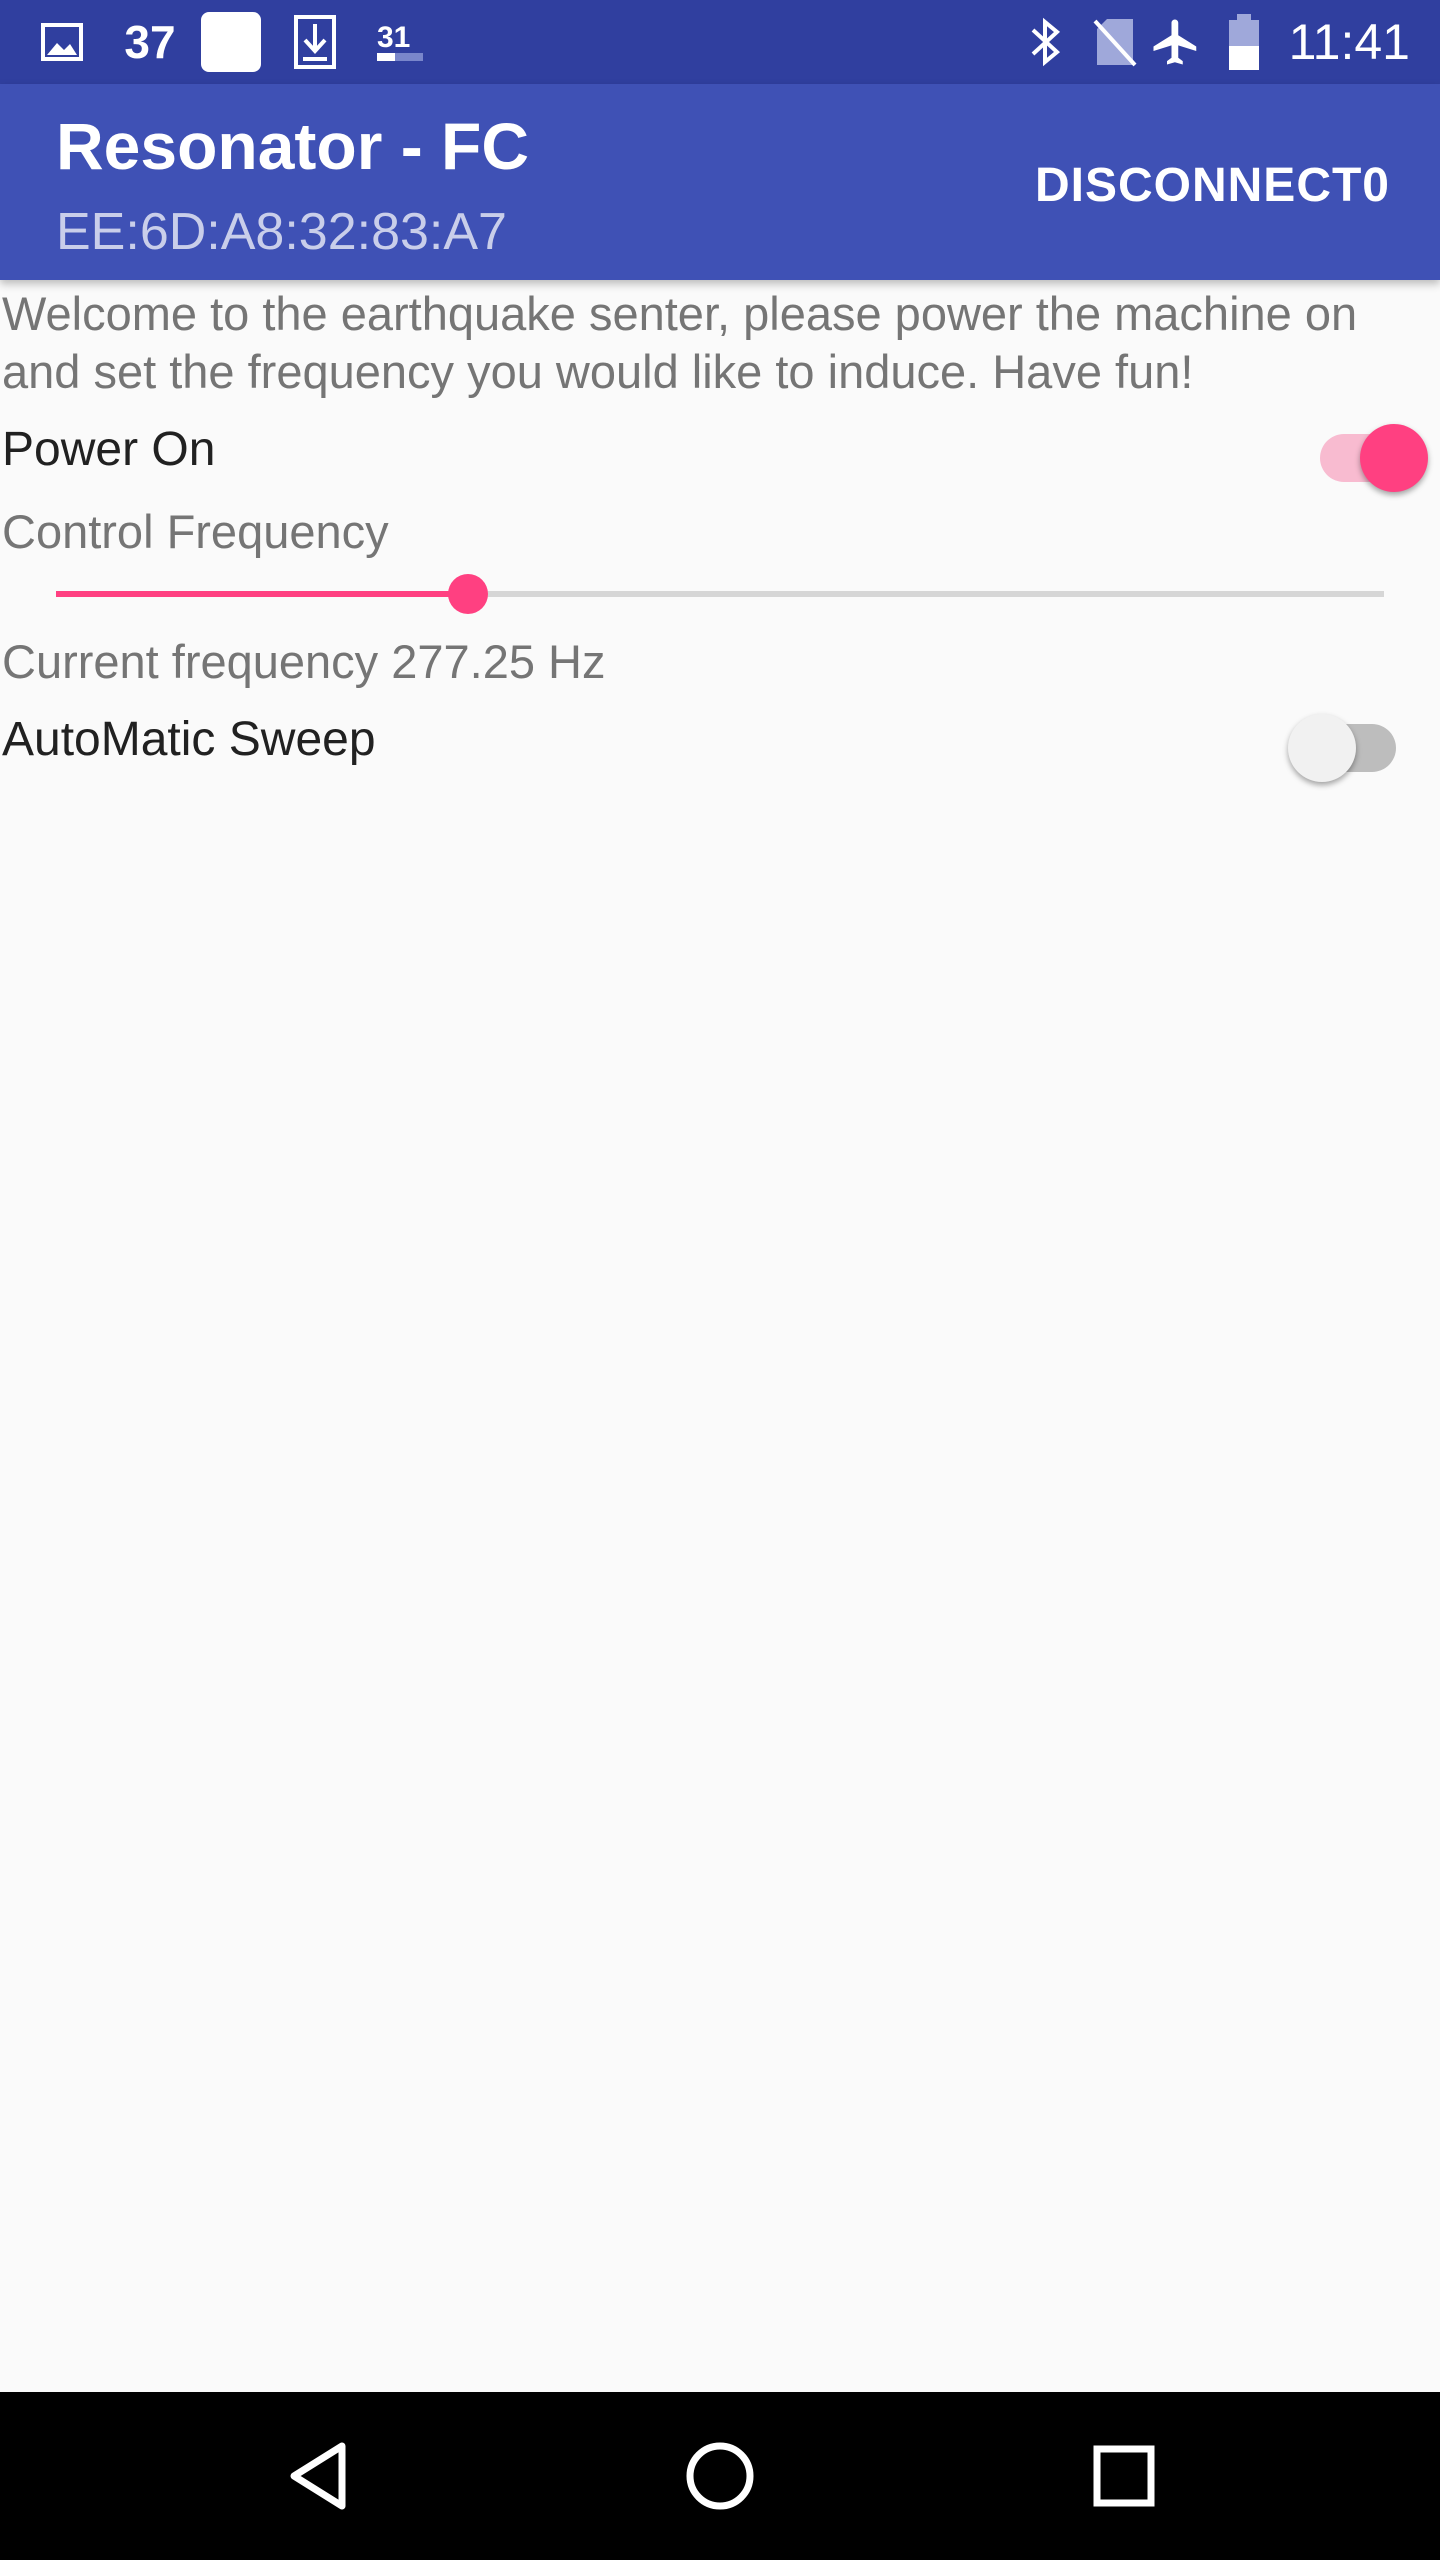 The image size is (1440, 2560). I want to click on control-frequency-label: Control Frequency, so click(195, 531).